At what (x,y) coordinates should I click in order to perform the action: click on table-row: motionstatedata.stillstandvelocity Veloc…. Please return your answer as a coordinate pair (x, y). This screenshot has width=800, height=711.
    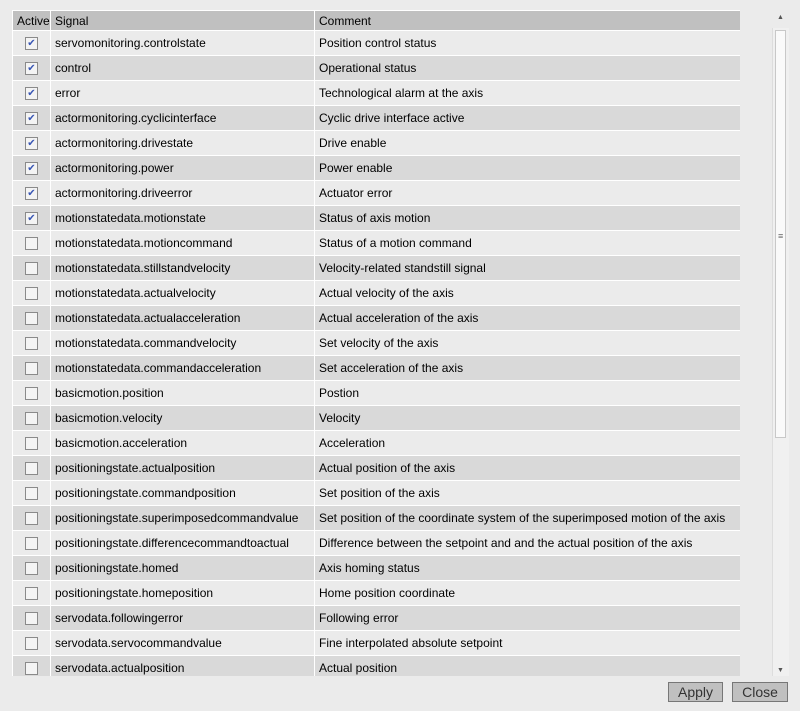
    Looking at the image, I should click on (376, 268).